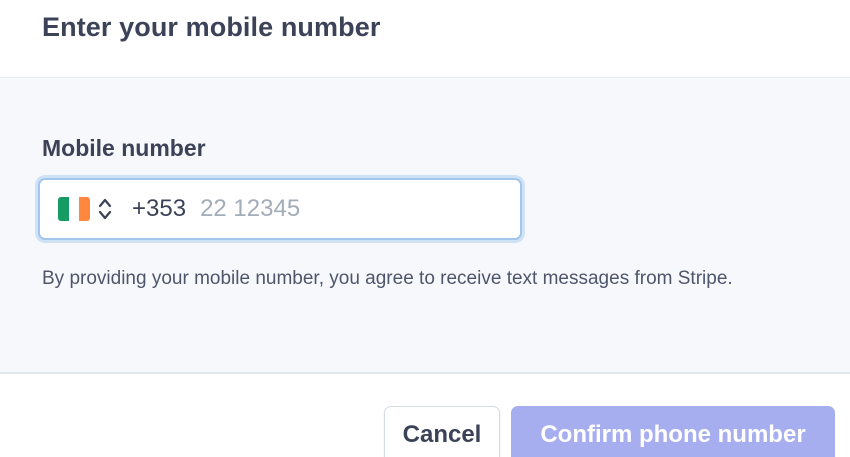 The image size is (850, 457). What do you see at coordinates (211, 27) in the screenshot?
I see `modal-title: Enter your mobile number` at bounding box center [211, 27].